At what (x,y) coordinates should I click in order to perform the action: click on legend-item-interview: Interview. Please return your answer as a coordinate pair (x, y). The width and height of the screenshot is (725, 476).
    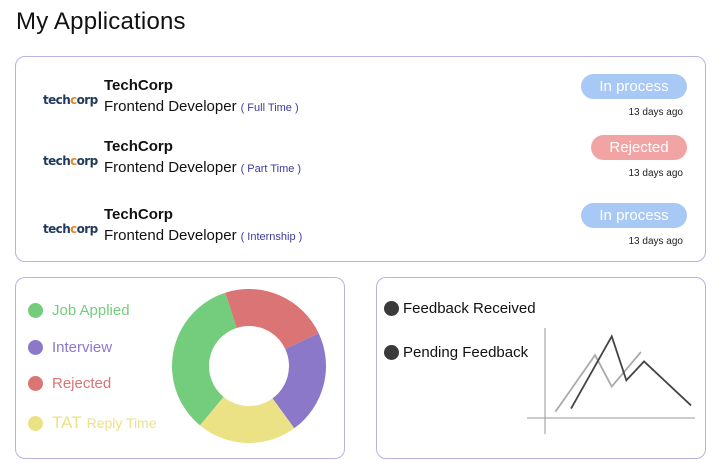
    Looking at the image, I should click on (70, 347).